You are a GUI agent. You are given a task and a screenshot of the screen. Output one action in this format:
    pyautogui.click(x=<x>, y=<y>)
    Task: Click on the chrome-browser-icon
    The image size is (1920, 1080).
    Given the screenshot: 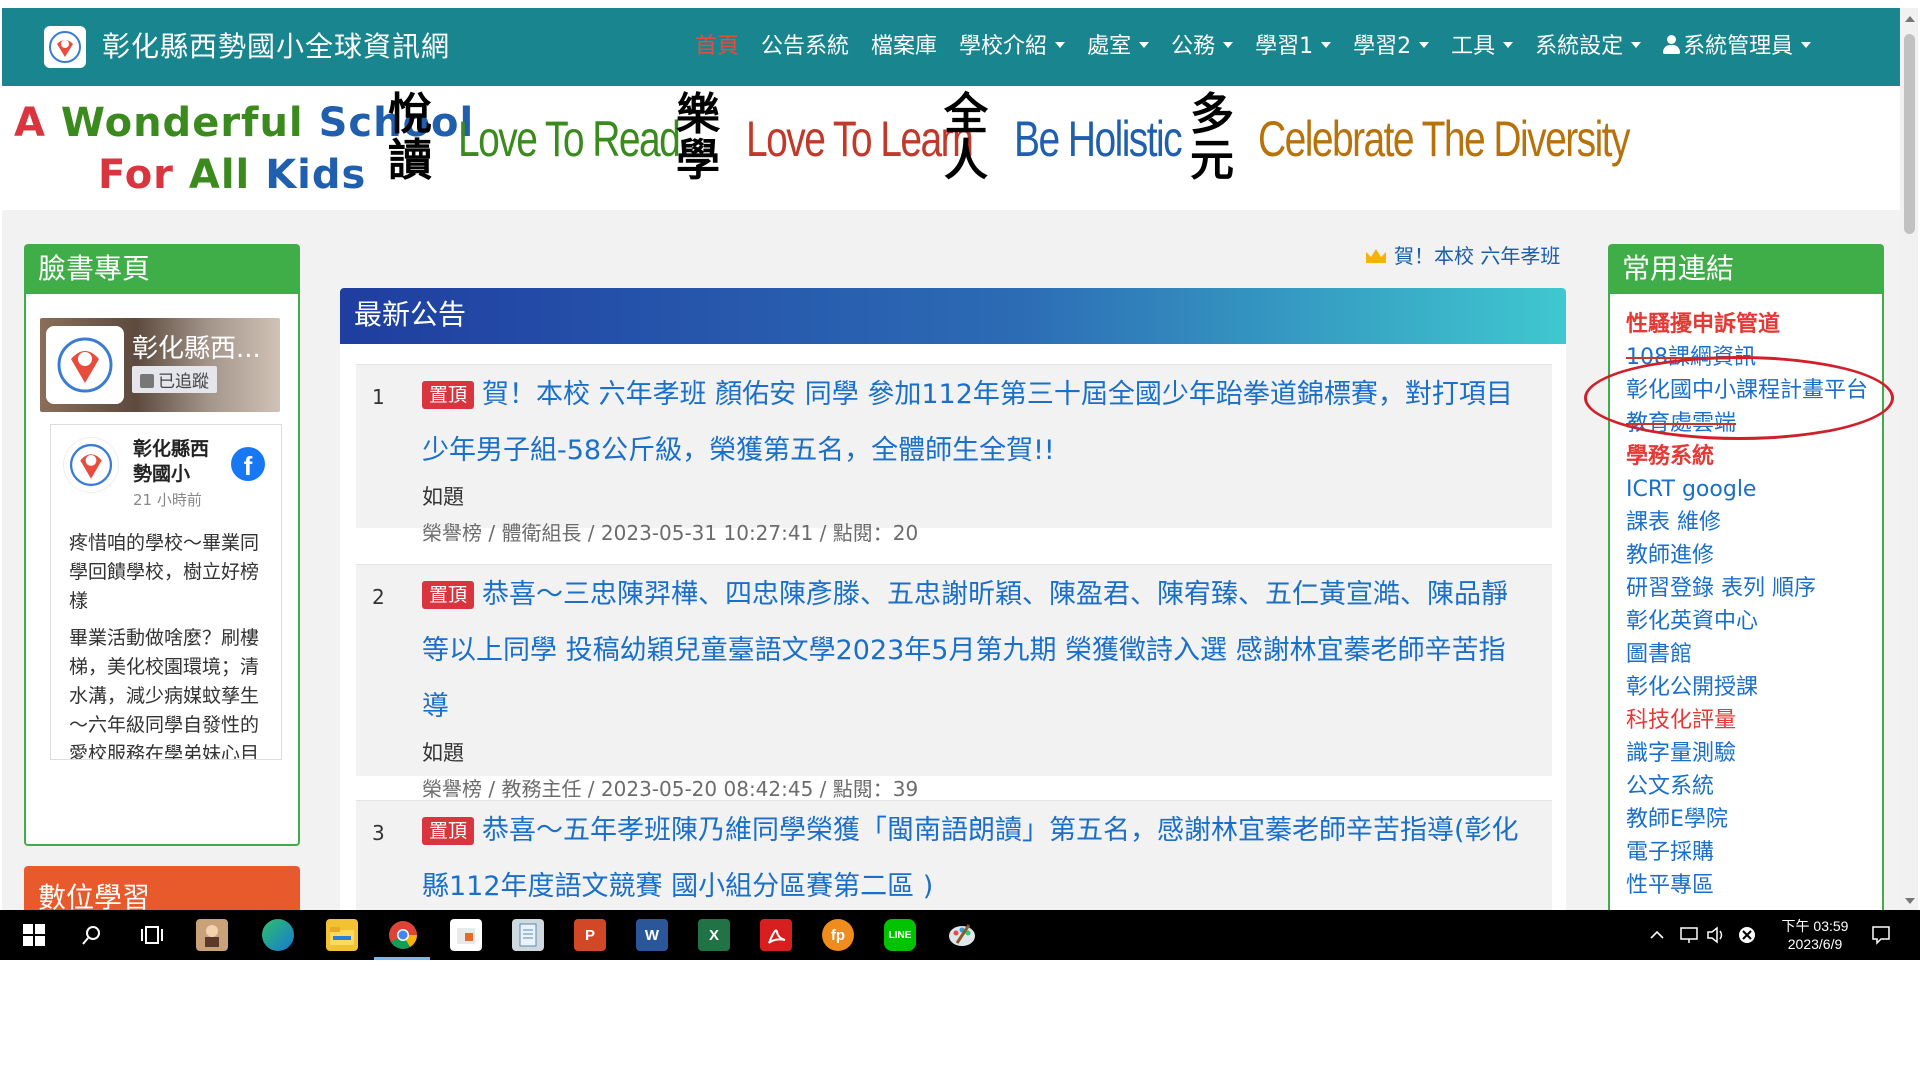 What is the action you would take?
    pyautogui.click(x=403, y=935)
    